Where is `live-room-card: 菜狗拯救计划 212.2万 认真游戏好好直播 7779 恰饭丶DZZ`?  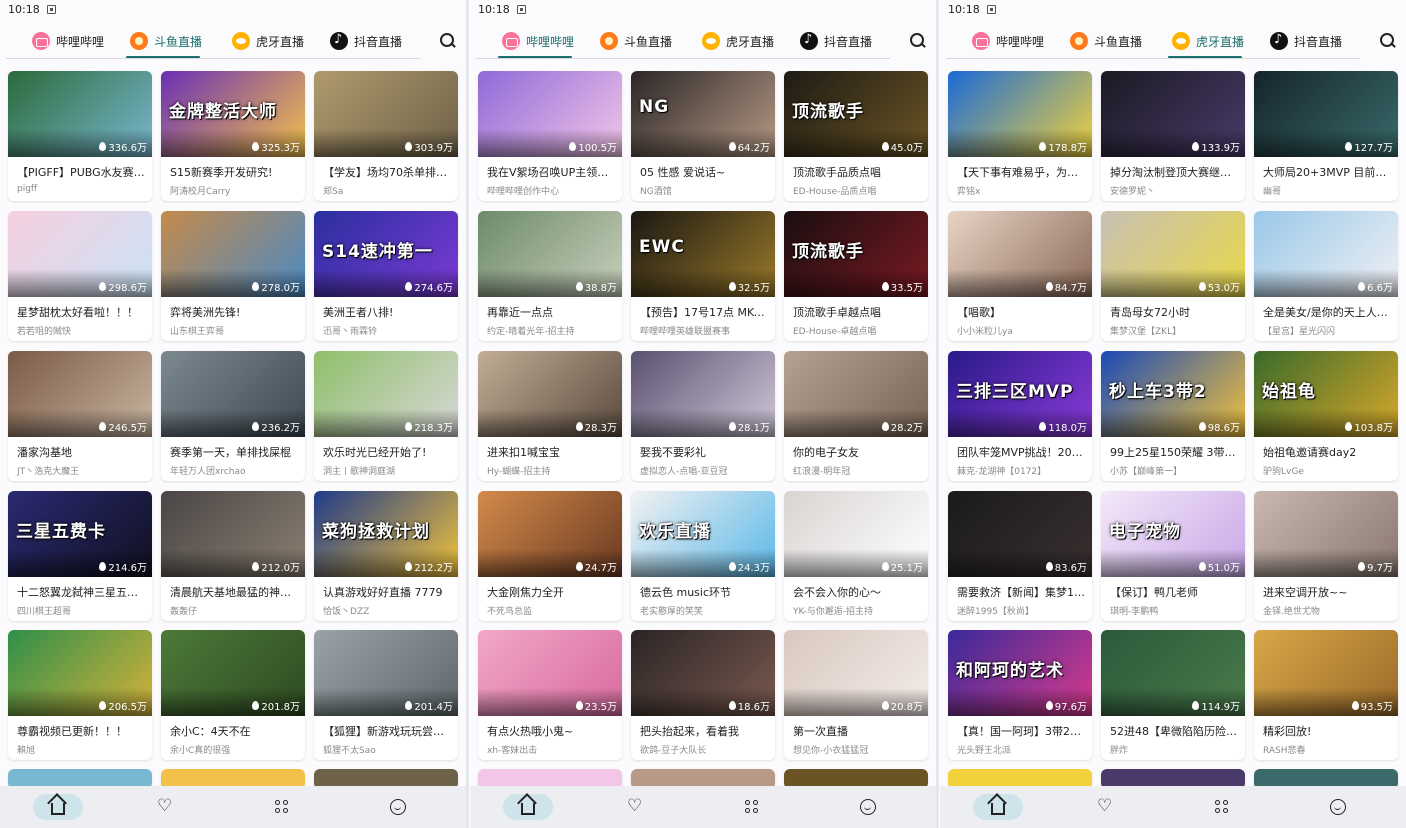
live-room-card: 菜狗拯救计划 212.2万 认真游戏好好直播 7779 恰饭丶DZZ is located at coordinates (386, 556).